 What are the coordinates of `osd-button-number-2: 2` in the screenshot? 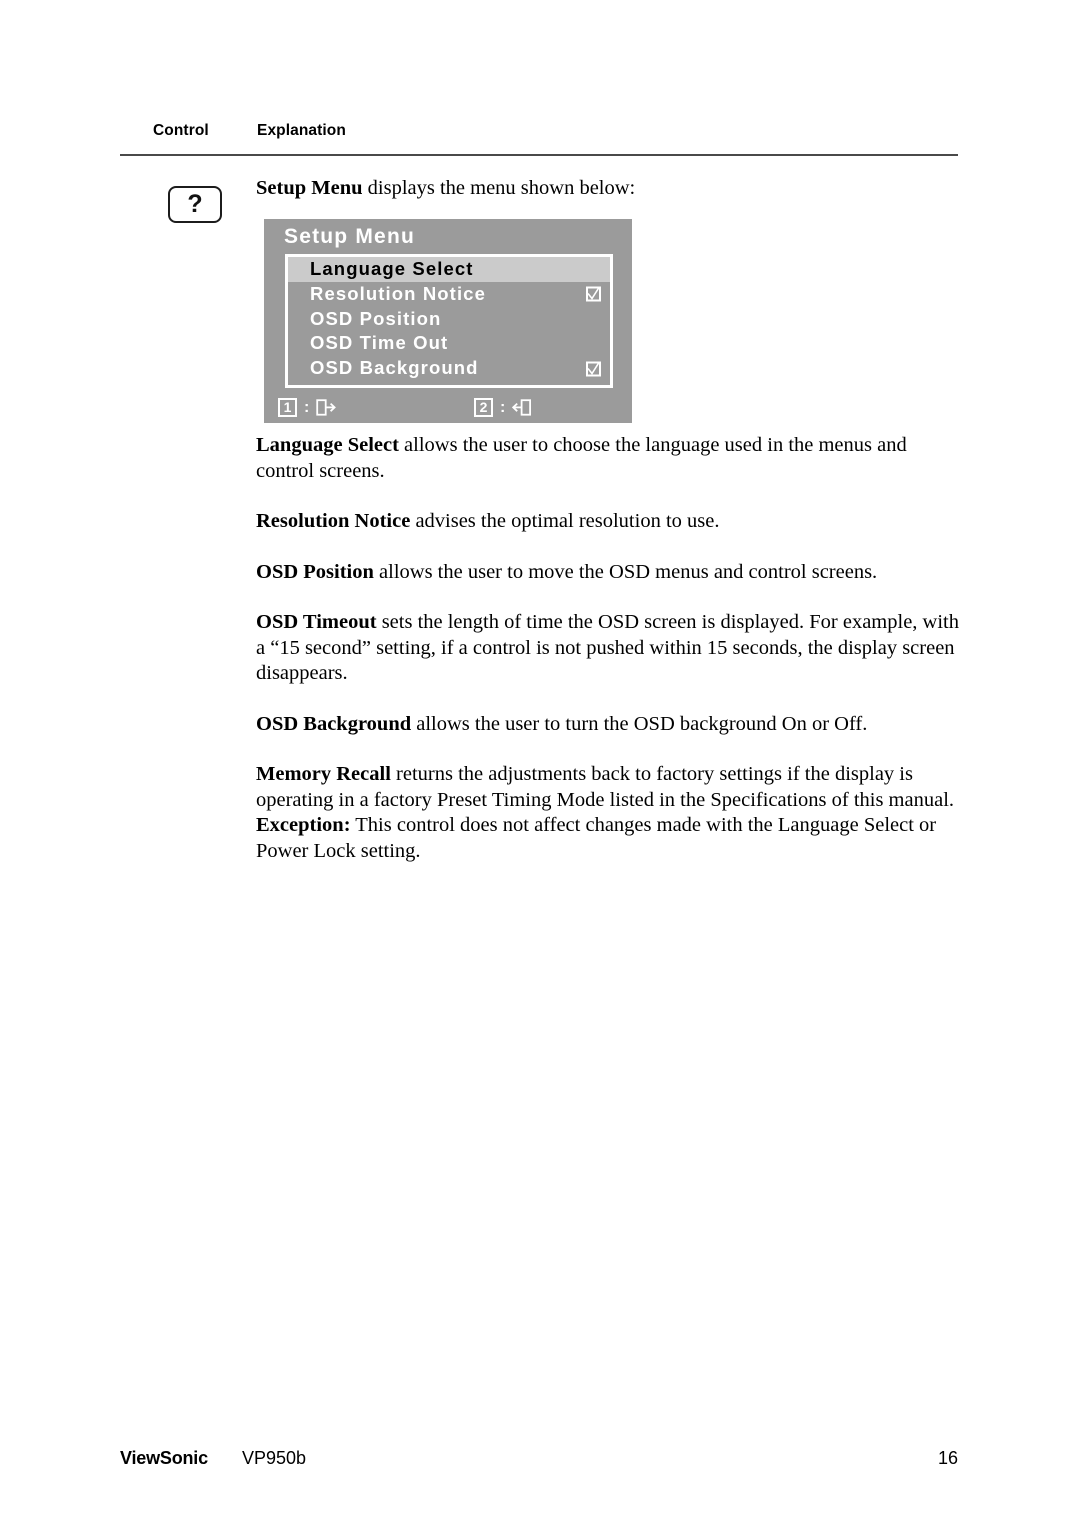 It's located at (483, 407).